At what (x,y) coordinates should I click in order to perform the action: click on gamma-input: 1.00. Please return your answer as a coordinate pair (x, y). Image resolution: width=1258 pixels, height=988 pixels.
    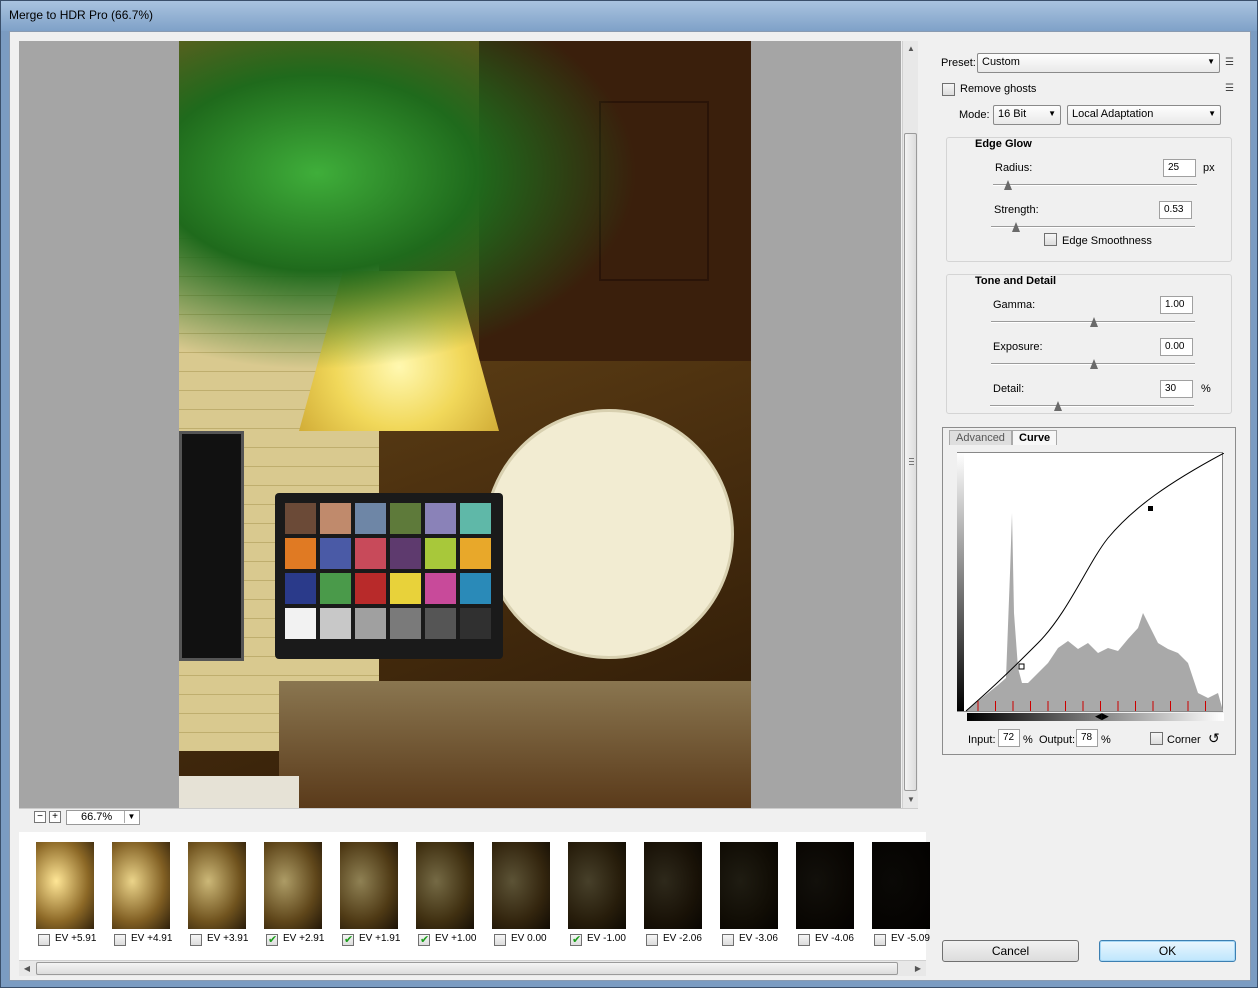
    Looking at the image, I should click on (1176, 305).